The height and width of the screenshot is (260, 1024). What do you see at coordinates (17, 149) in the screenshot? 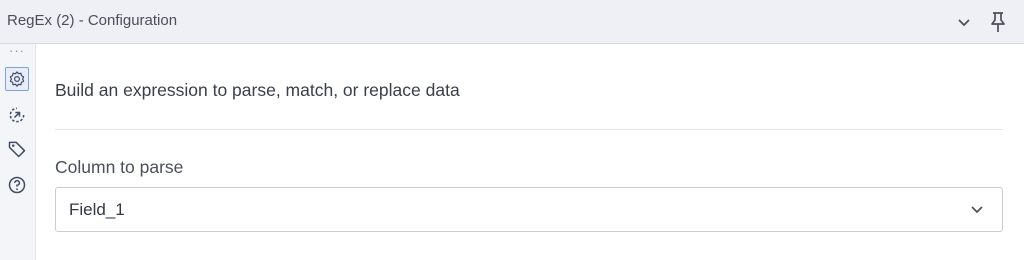
I see `tag-icon` at bounding box center [17, 149].